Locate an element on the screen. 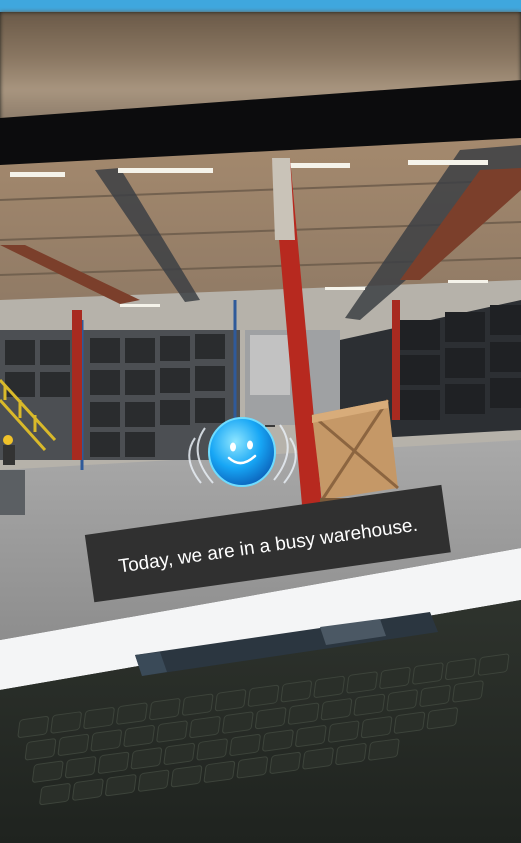 The height and width of the screenshot is (843, 521). cart is located at coordinates (12, 492).